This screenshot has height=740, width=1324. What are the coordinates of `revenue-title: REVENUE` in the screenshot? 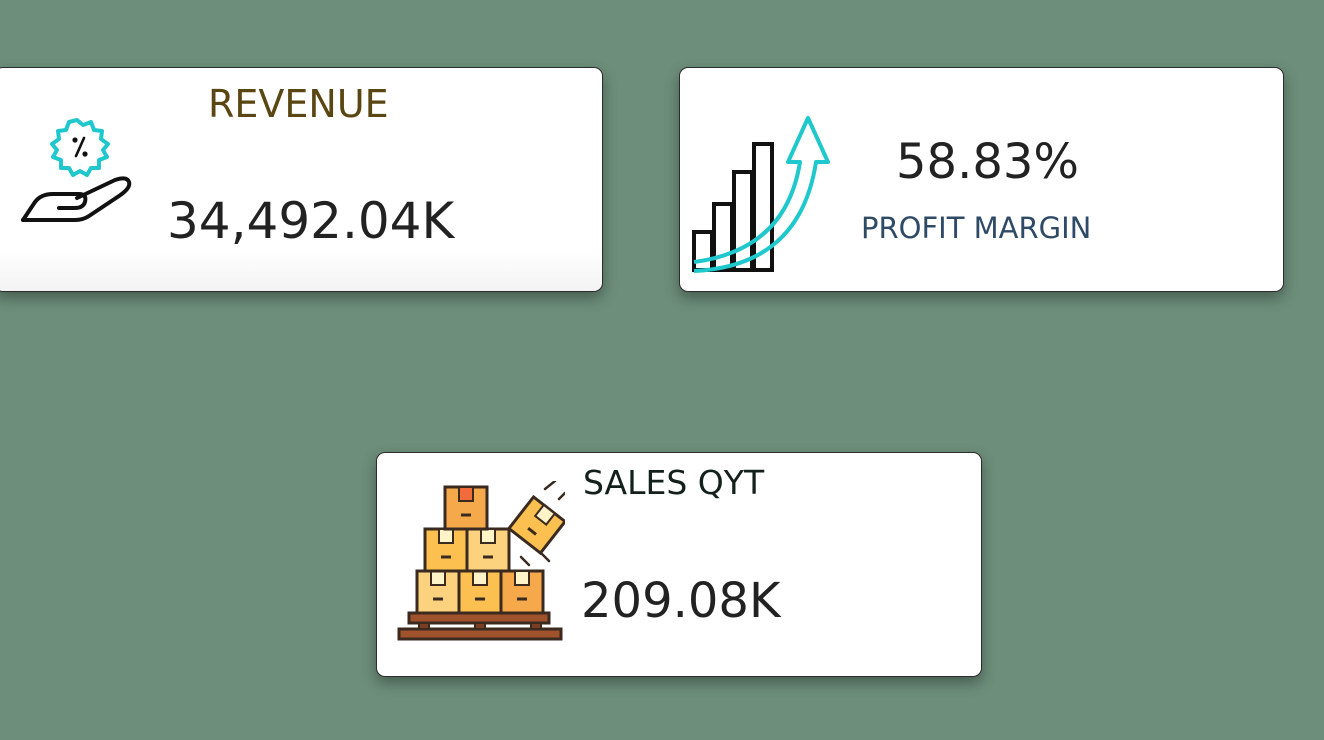 It's located at (298, 104).